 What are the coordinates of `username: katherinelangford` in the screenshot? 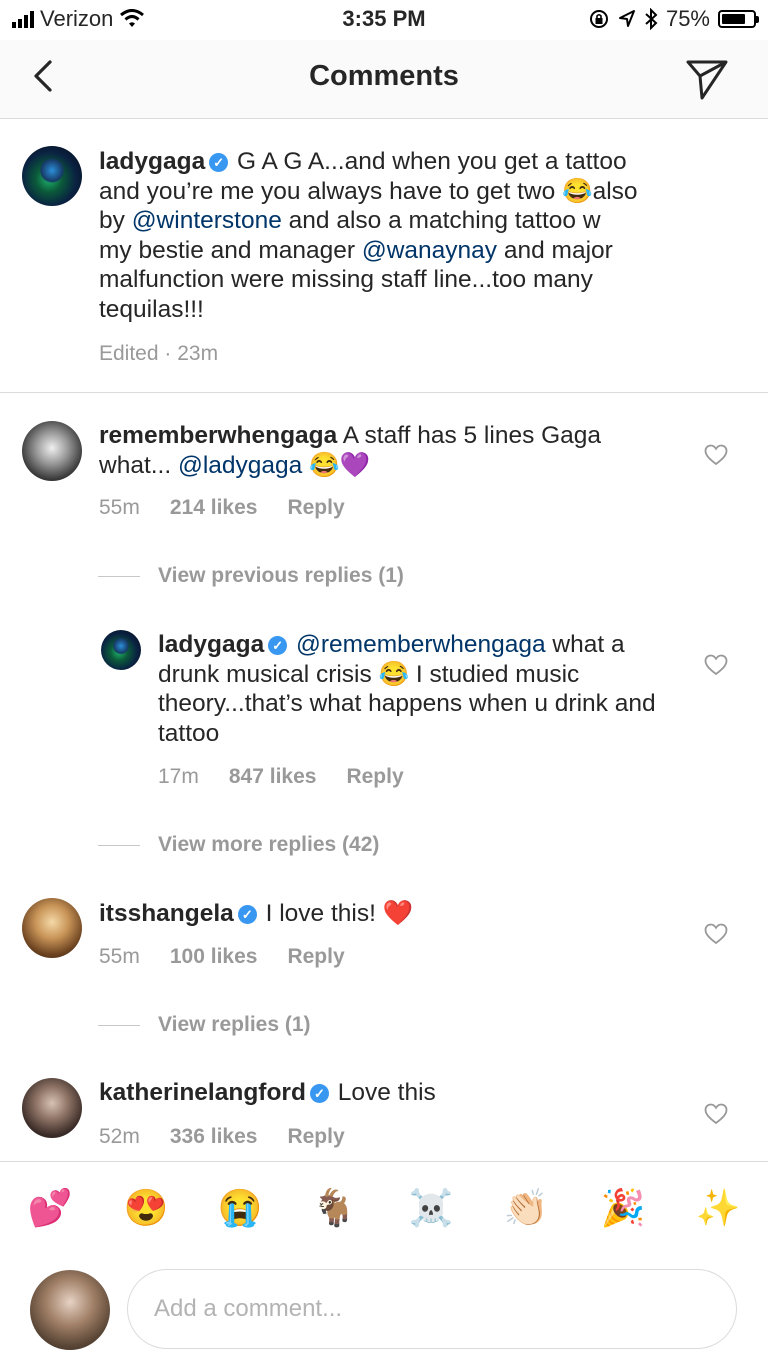 It's located at (202, 1092).